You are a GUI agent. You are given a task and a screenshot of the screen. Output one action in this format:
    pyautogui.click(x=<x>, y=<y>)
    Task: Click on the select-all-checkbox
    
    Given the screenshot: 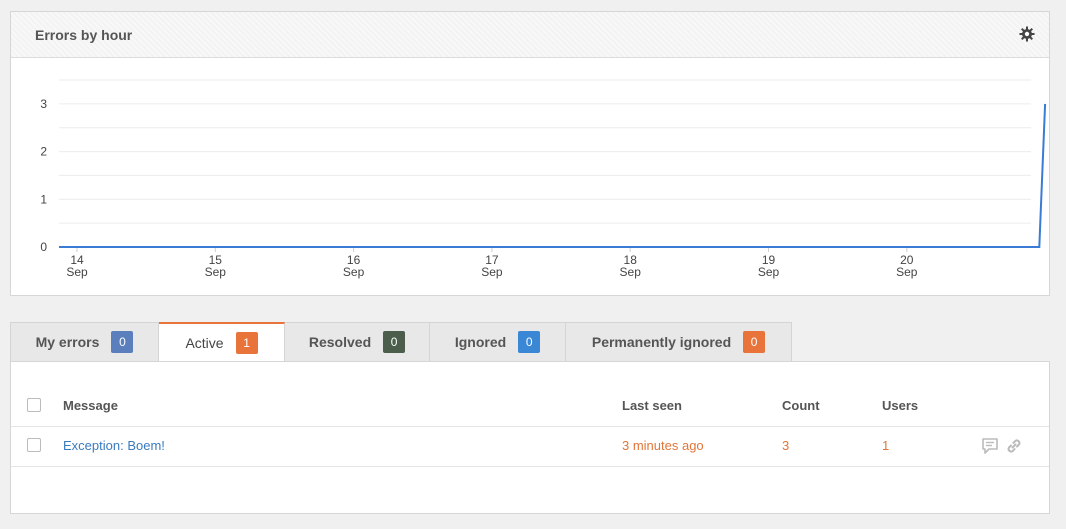 What is the action you would take?
    pyautogui.click(x=34, y=405)
    